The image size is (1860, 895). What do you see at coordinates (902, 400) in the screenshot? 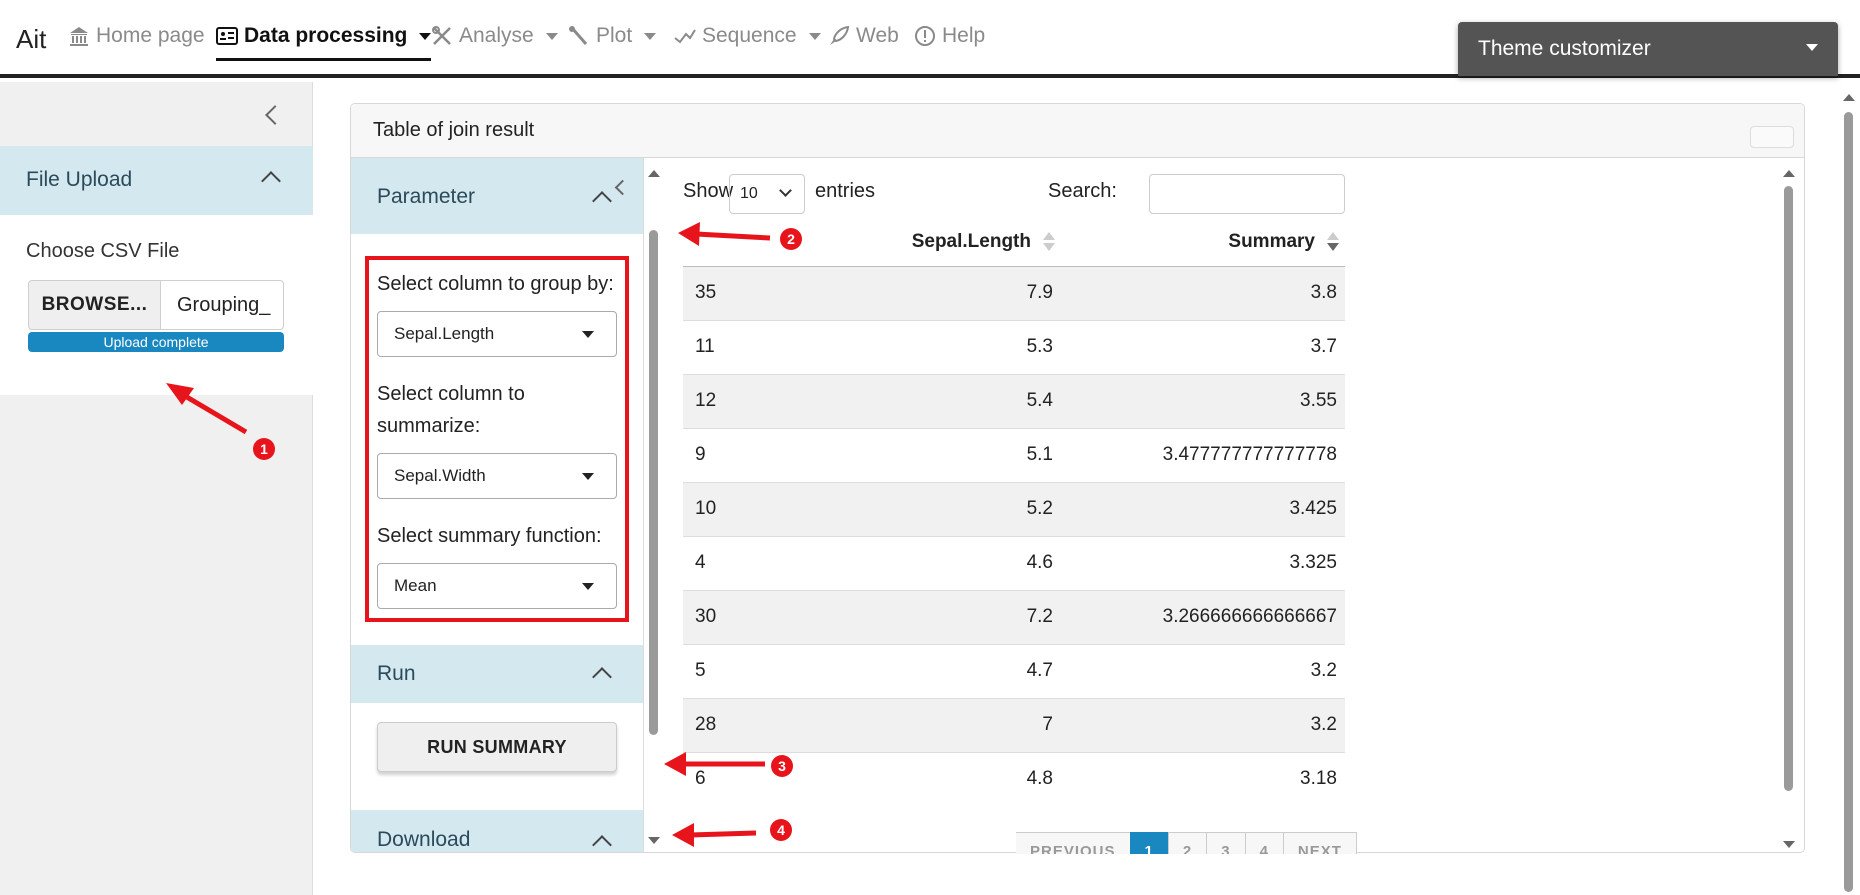
I see `table-cell: 5.4` at bounding box center [902, 400].